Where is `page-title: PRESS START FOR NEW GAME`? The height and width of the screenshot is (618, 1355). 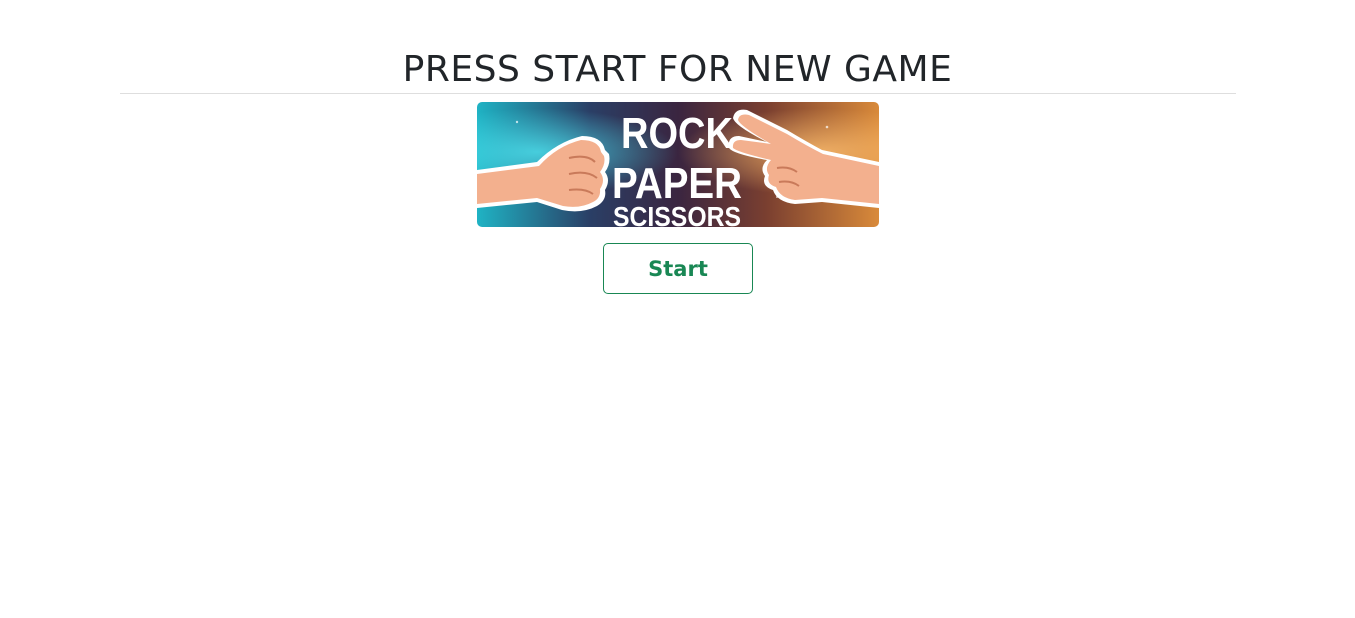
page-title: PRESS START FOR NEW GAME is located at coordinates (677, 69).